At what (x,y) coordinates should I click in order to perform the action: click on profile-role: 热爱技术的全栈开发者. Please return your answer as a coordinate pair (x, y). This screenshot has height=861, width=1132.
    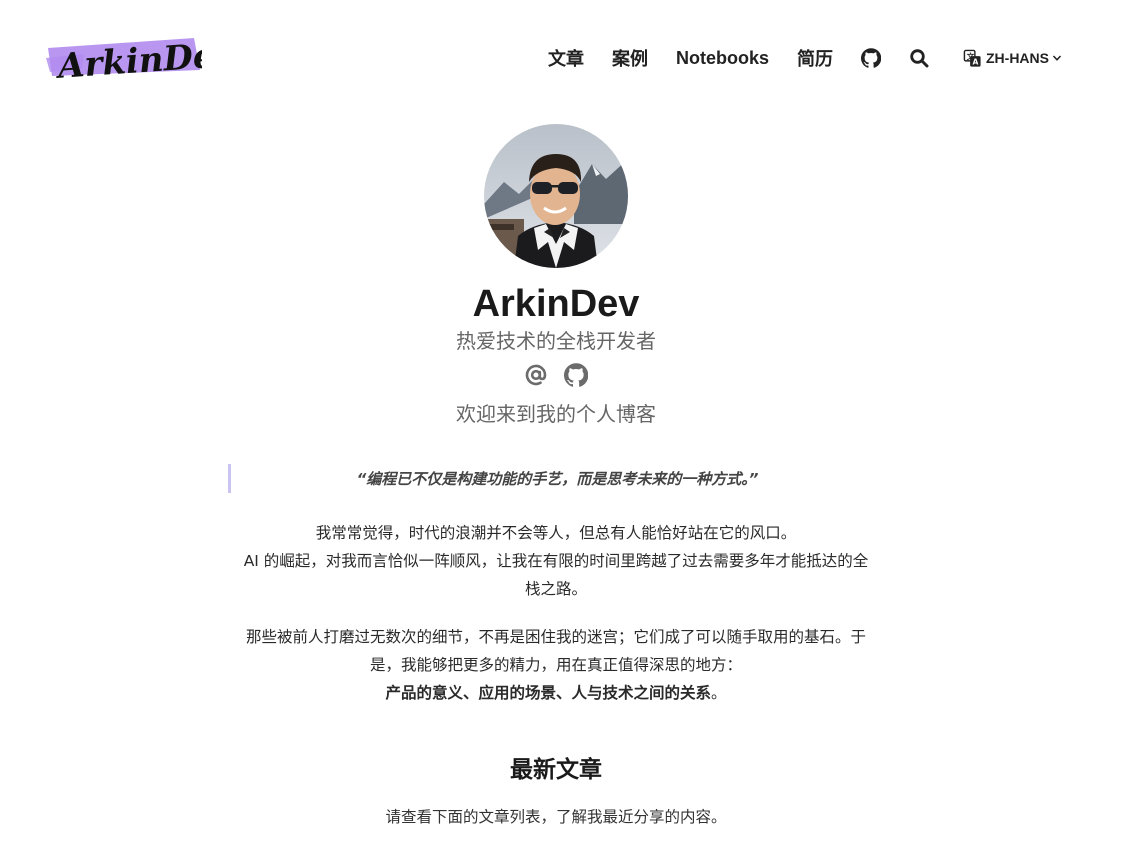
    Looking at the image, I should click on (556, 341).